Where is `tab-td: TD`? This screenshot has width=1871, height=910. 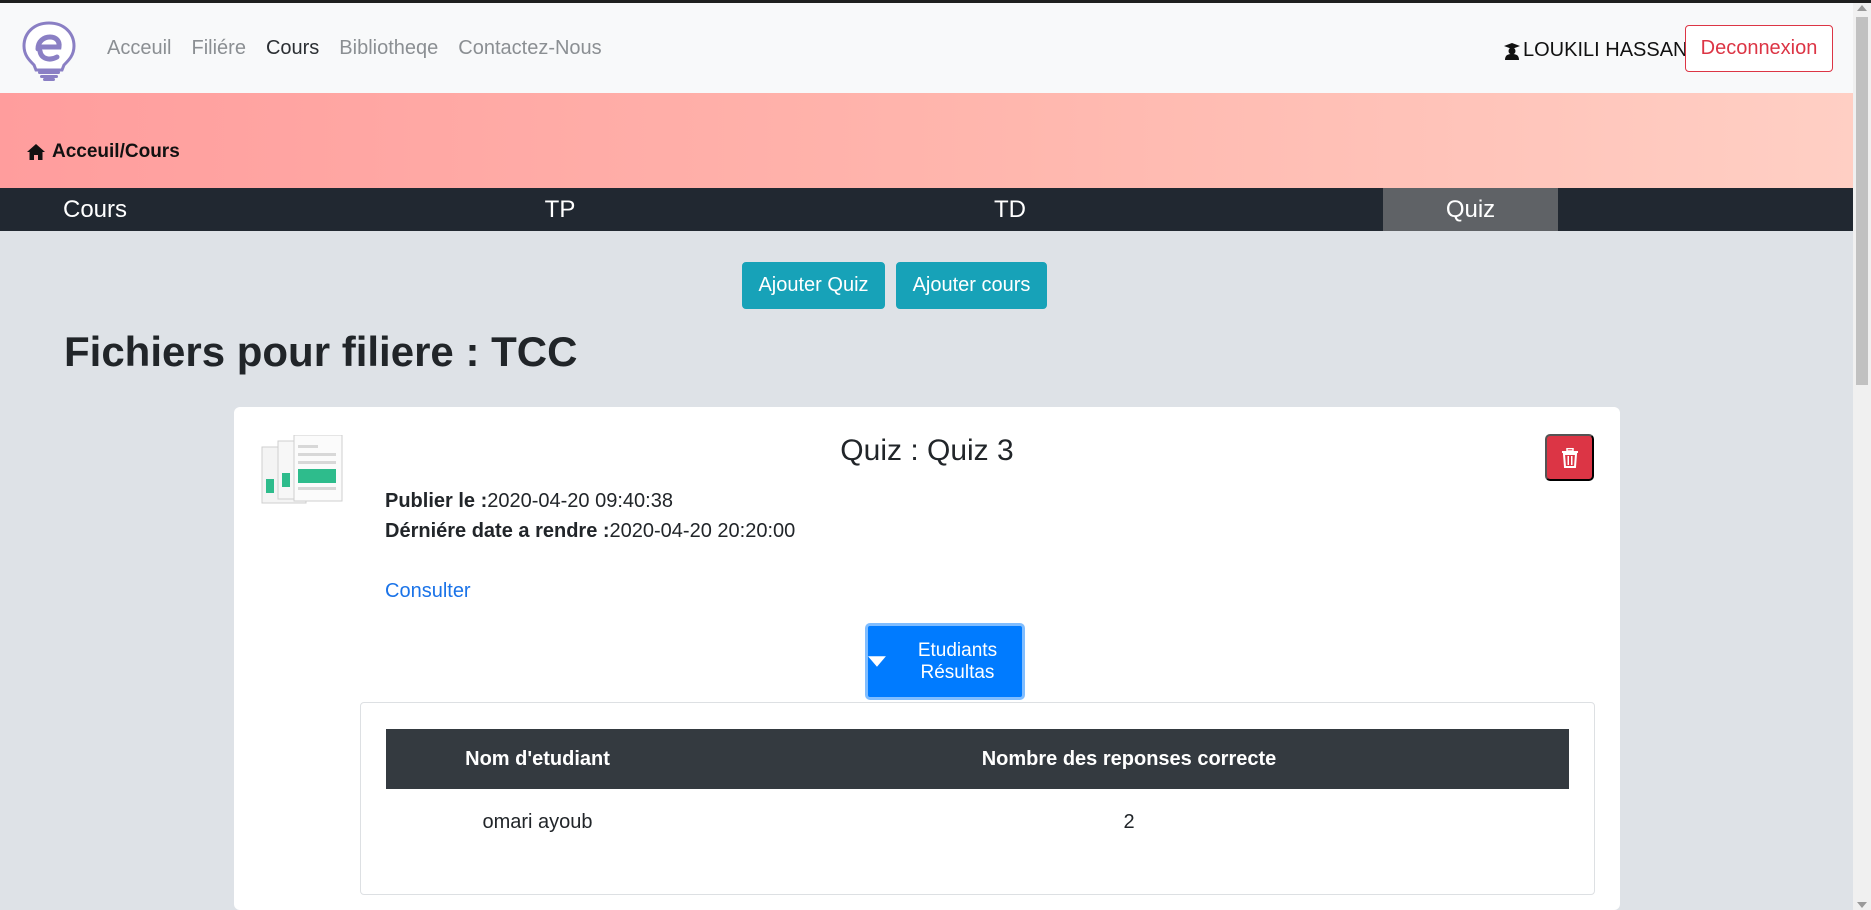
tab-td: TD is located at coordinates (1010, 209).